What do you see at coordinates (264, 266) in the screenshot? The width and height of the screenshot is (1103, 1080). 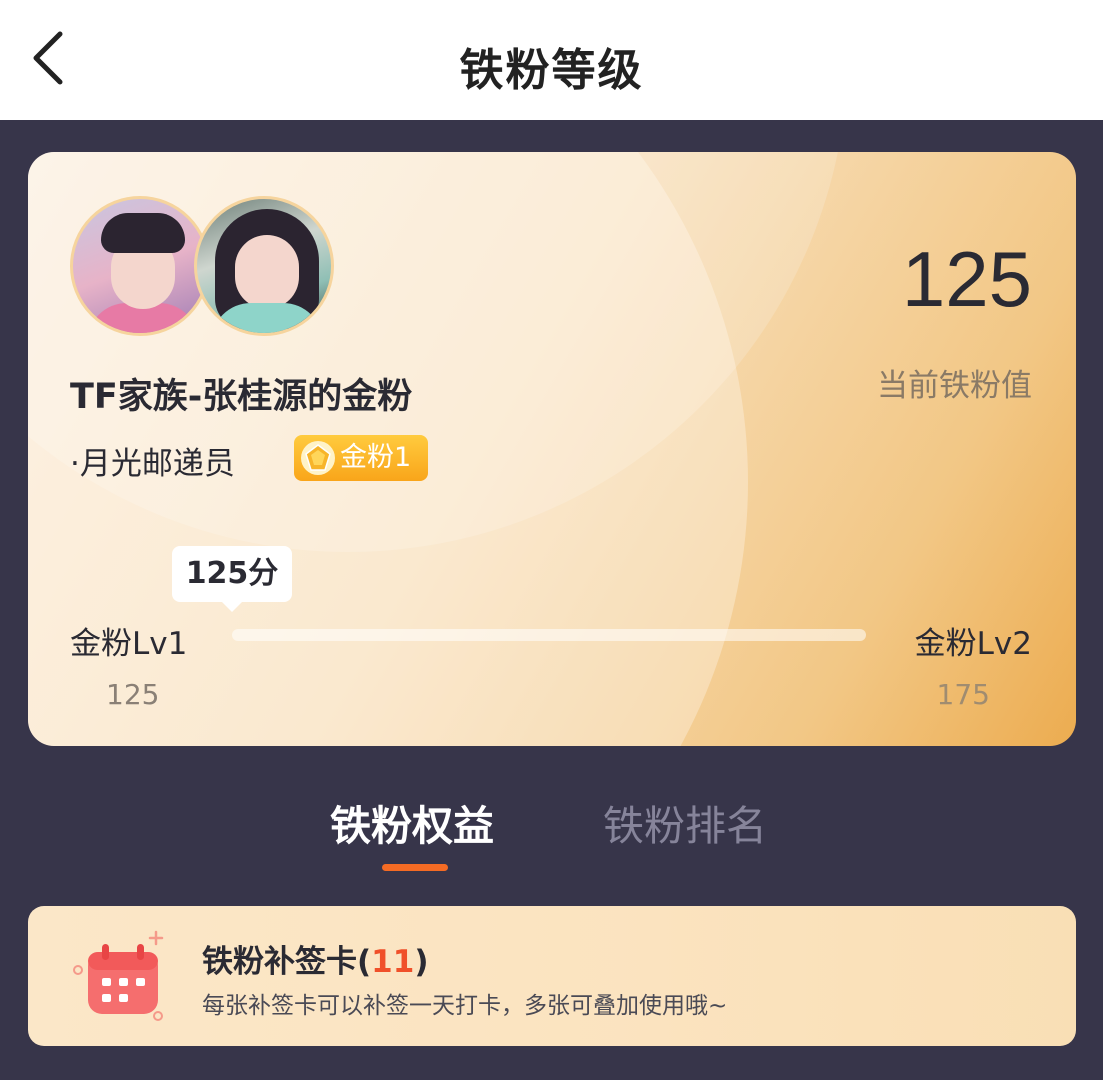 I see `user-avatar` at bounding box center [264, 266].